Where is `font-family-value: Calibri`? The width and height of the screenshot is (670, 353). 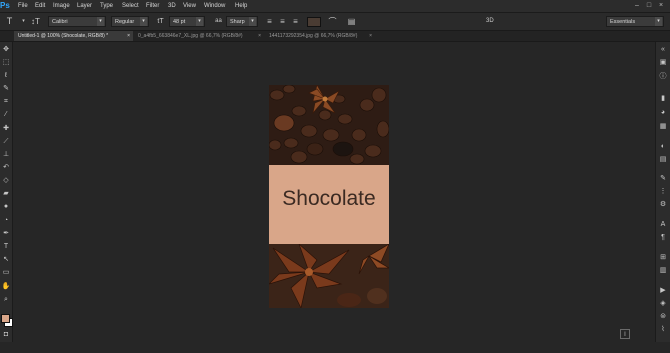
font-family-value: Calibri is located at coordinates (60, 22).